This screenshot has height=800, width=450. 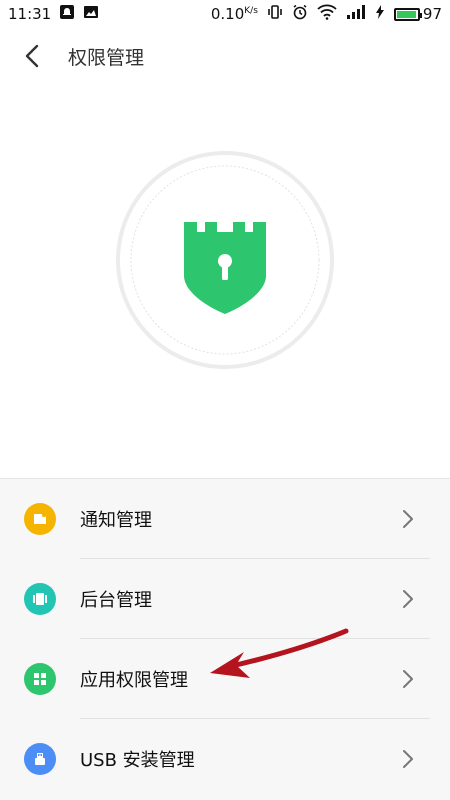 What do you see at coordinates (40, 679) in the screenshot?
I see `app-grid-icon` at bounding box center [40, 679].